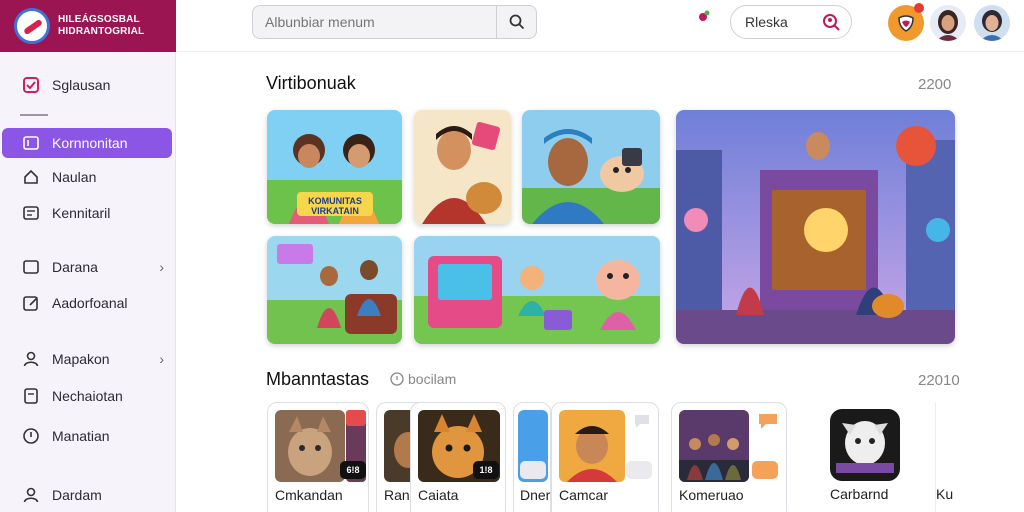 Image resolution: width=1024 pixels, height=512 pixels. What do you see at coordinates (535, 495) in the screenshot?
I see `app-name: Dner` at bounding box center [535, 495].